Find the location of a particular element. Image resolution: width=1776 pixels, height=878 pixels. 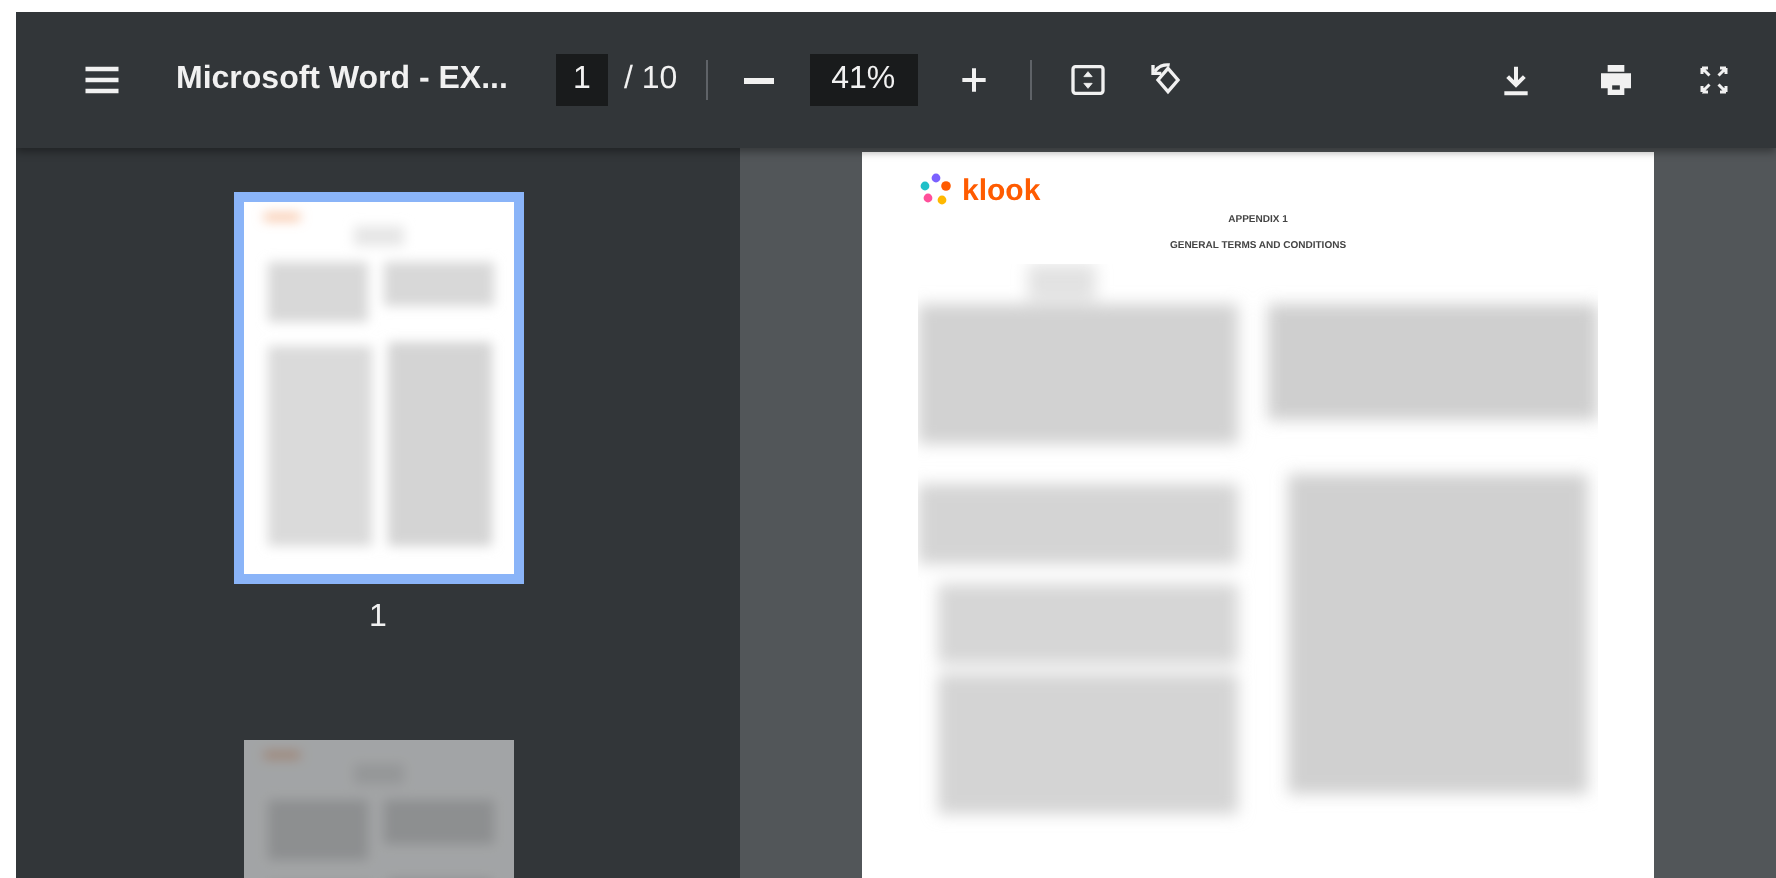

logo-icon is located at coordinates (936, 190).